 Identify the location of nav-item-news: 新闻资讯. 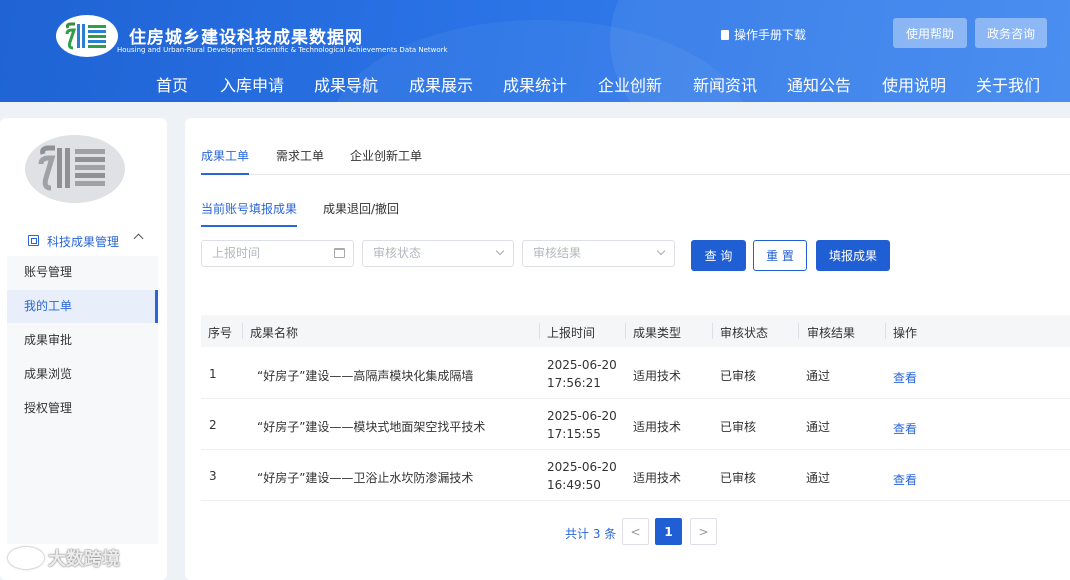
(725, 84).